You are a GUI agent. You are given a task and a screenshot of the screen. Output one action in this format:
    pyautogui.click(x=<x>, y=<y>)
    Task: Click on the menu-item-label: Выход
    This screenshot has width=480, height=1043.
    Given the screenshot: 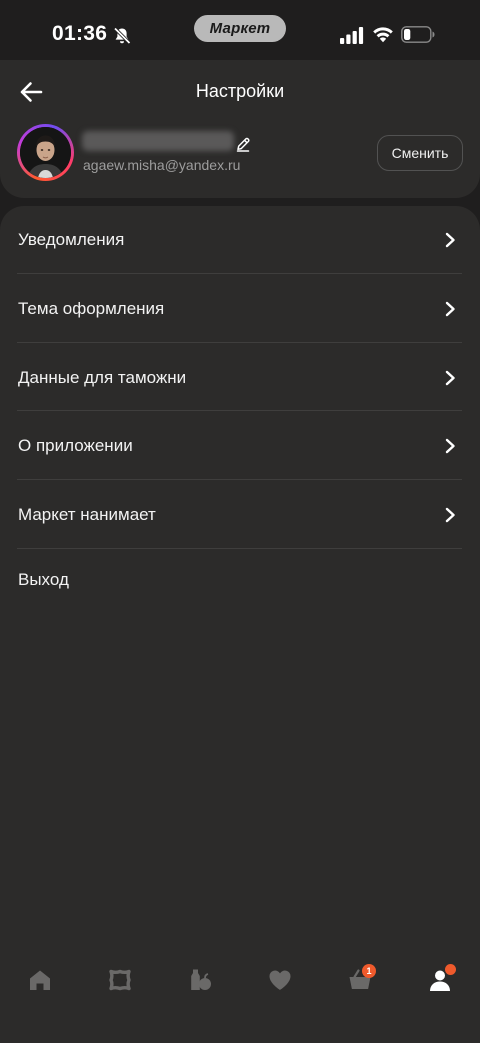 What is the action you would take?
    pyautogui.click(x=43, y=579)
    